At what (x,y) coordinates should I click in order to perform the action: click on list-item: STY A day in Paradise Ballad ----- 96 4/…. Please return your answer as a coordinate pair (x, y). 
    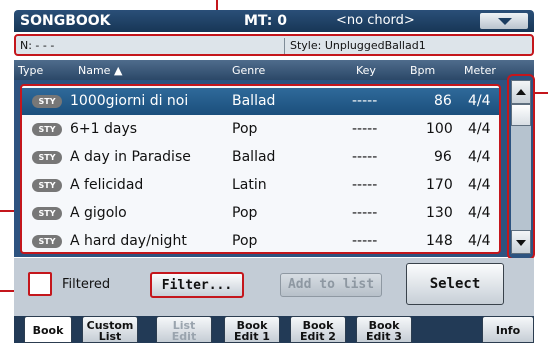
    Looking at the image, I should click on (260, 157).